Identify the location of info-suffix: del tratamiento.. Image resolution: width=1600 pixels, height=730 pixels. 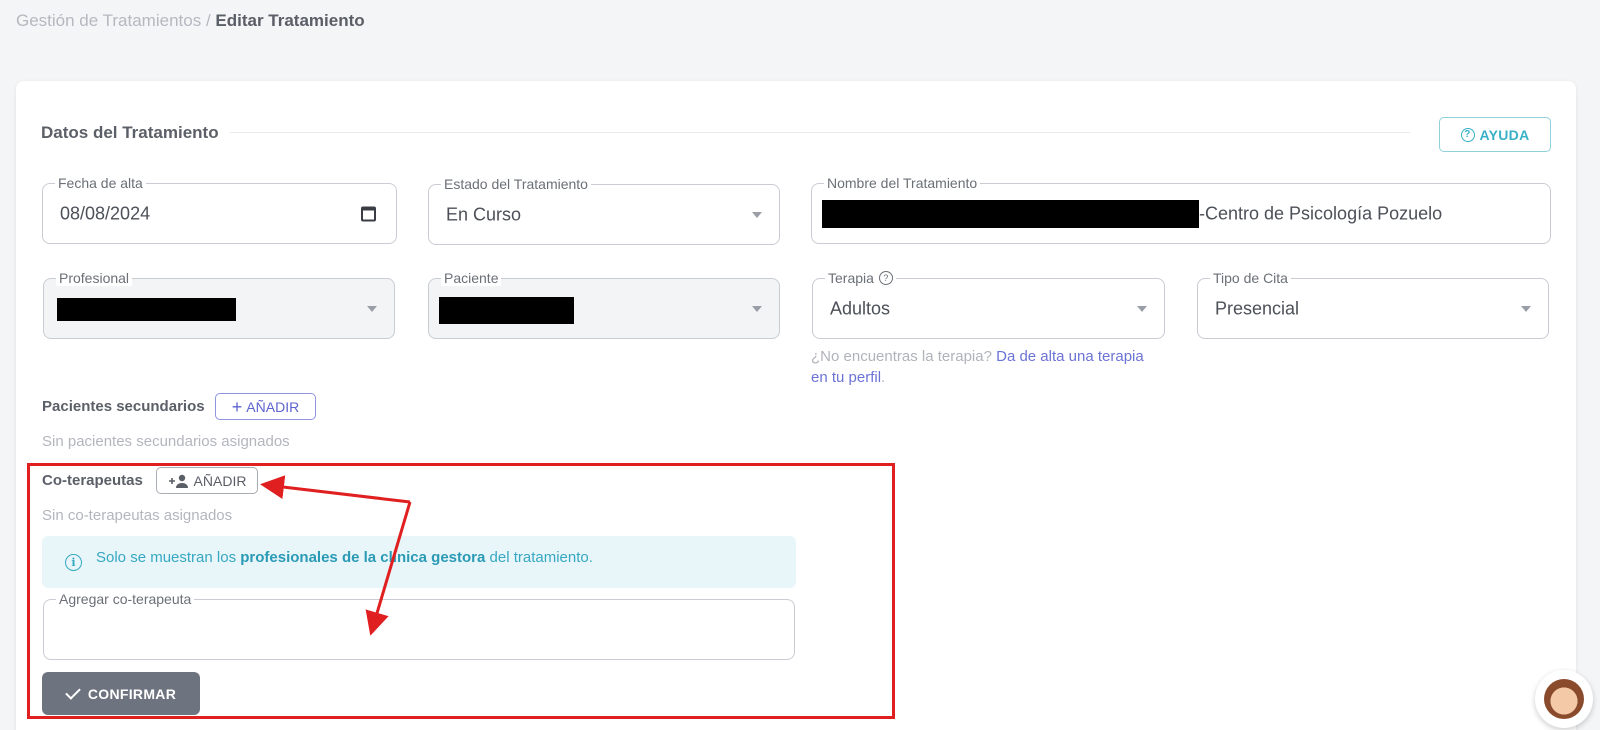
(539, 557).